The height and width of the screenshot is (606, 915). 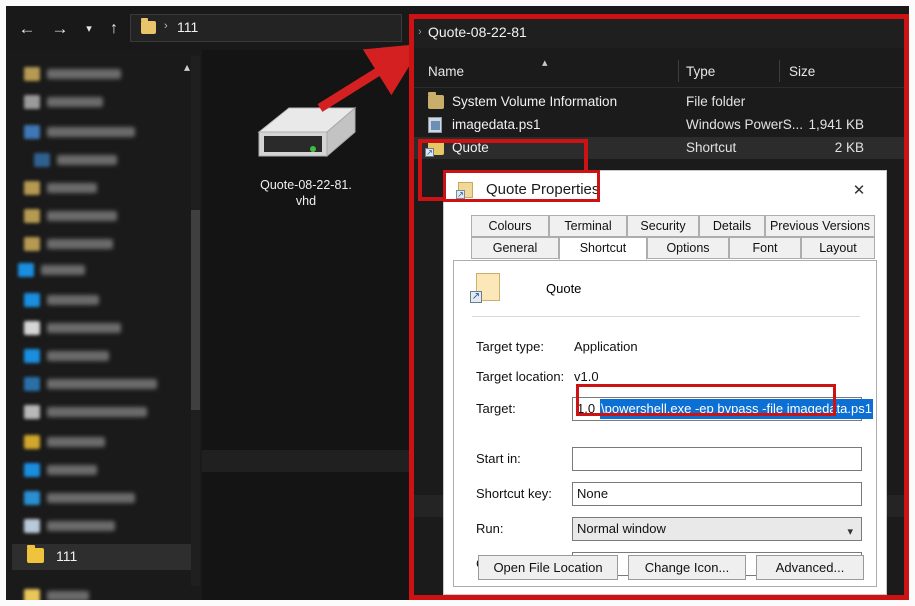 I want to click on annotation-box-dialog-title, so click(x=521, y=186).